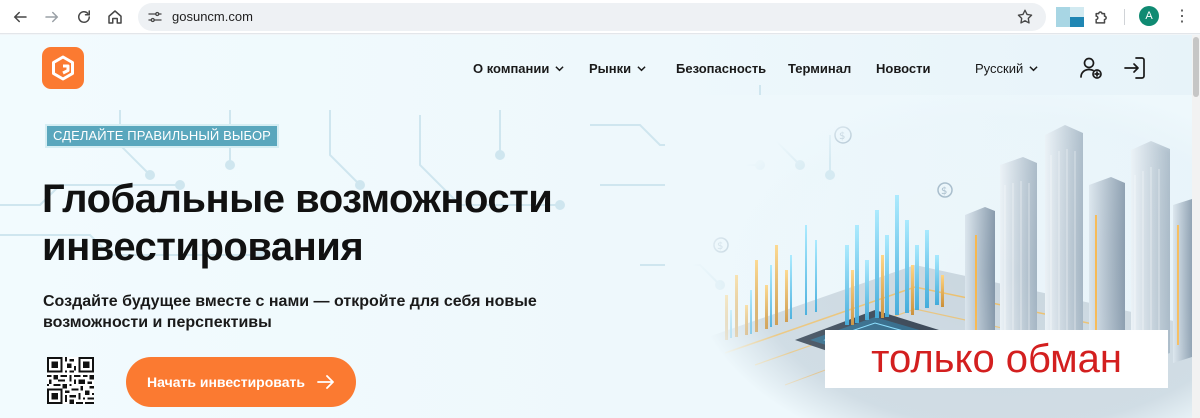 Image resolution: width=1200 pixels, height=418 pixels. Describe the element at coordinates (20, 17) in the screenshot. I see `back-icon` at that location.